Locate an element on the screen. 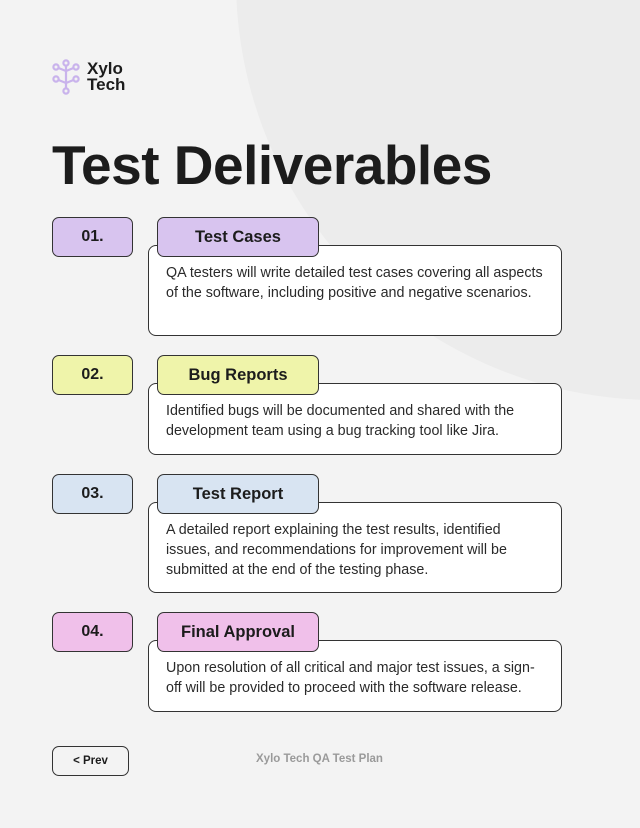 The height and width of the screenshot is (828, 640). deliverable-number: 03. is located at coordinates (92, 494).